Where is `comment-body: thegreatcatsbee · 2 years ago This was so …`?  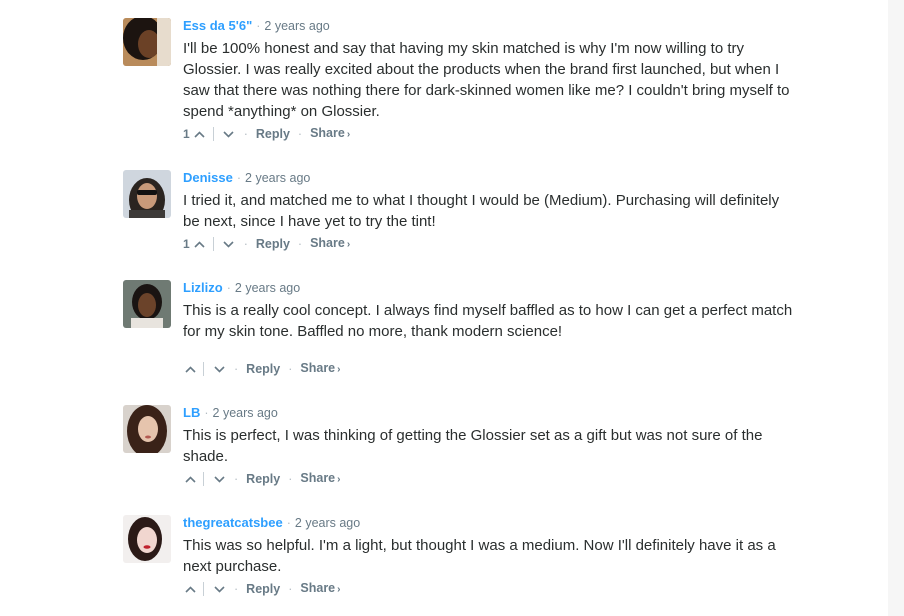 comment-body: thegreatcatsbee · 2 years ago This was so … is located at coordinates (488, 555).